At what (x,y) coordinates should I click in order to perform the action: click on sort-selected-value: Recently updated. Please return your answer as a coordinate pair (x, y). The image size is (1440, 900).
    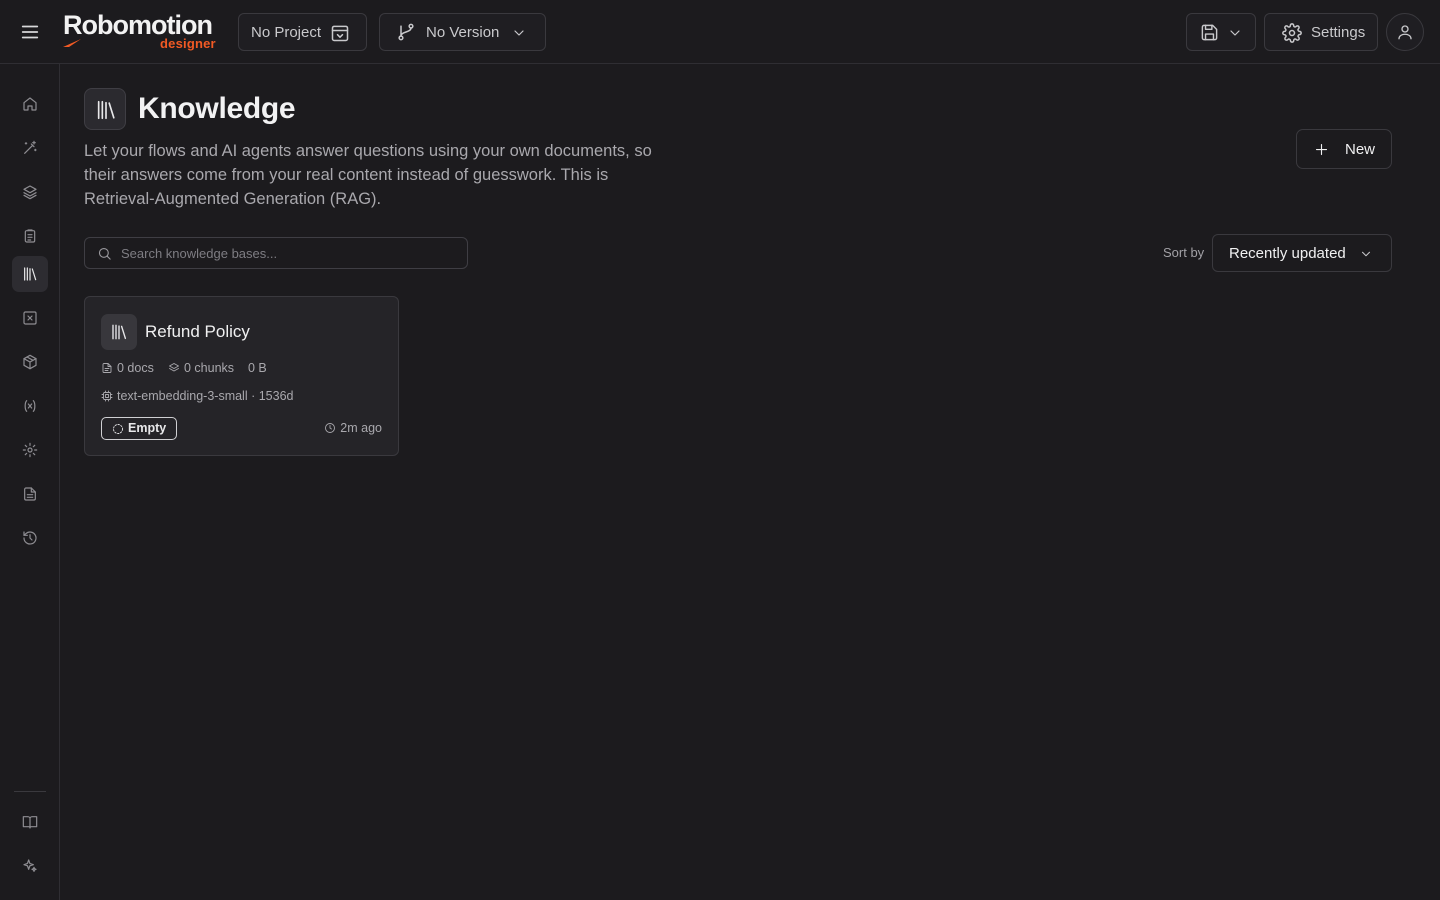
    Looking at the image, I should click on (1287, 253).